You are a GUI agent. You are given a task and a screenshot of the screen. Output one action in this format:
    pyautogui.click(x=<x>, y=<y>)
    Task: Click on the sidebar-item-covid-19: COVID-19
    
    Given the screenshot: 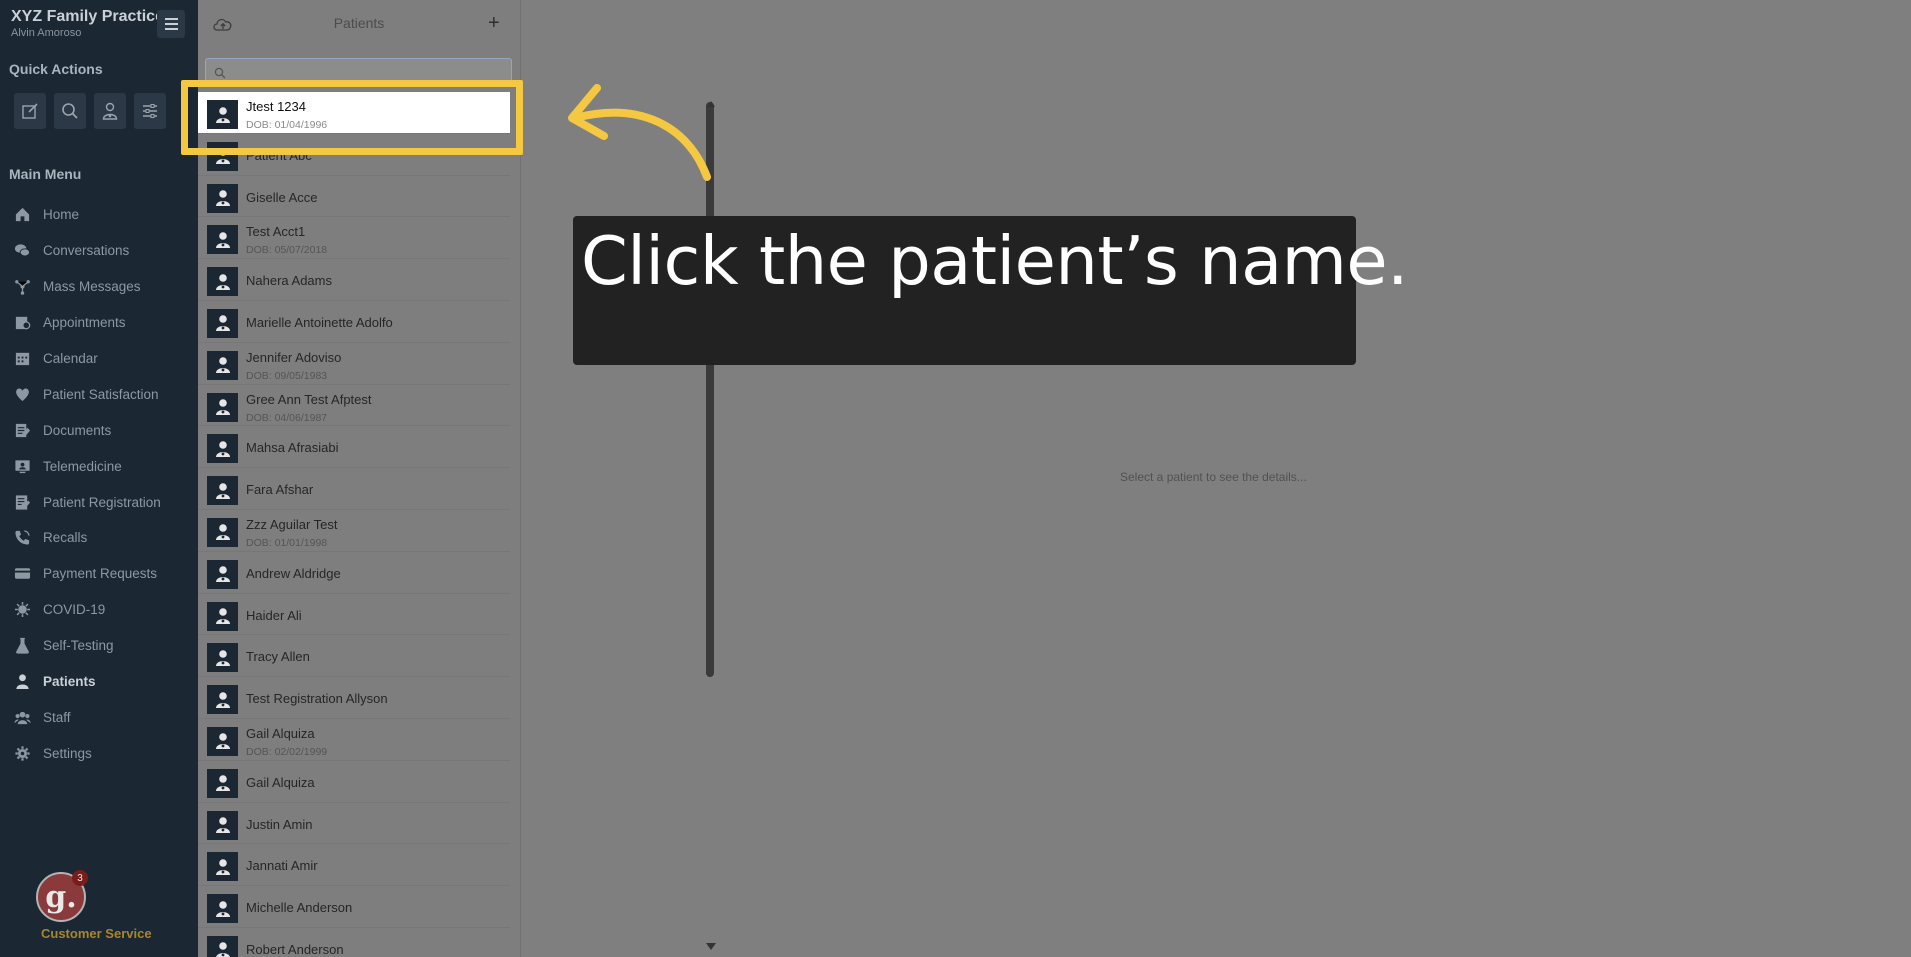 What is the action you would take?
    pyautogui.click(x=99, y=610)
    